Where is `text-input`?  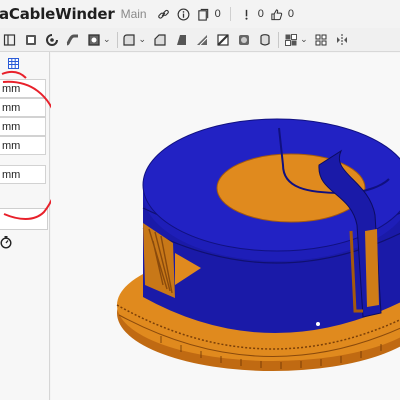 text-input is located at coordinates (24, 219).